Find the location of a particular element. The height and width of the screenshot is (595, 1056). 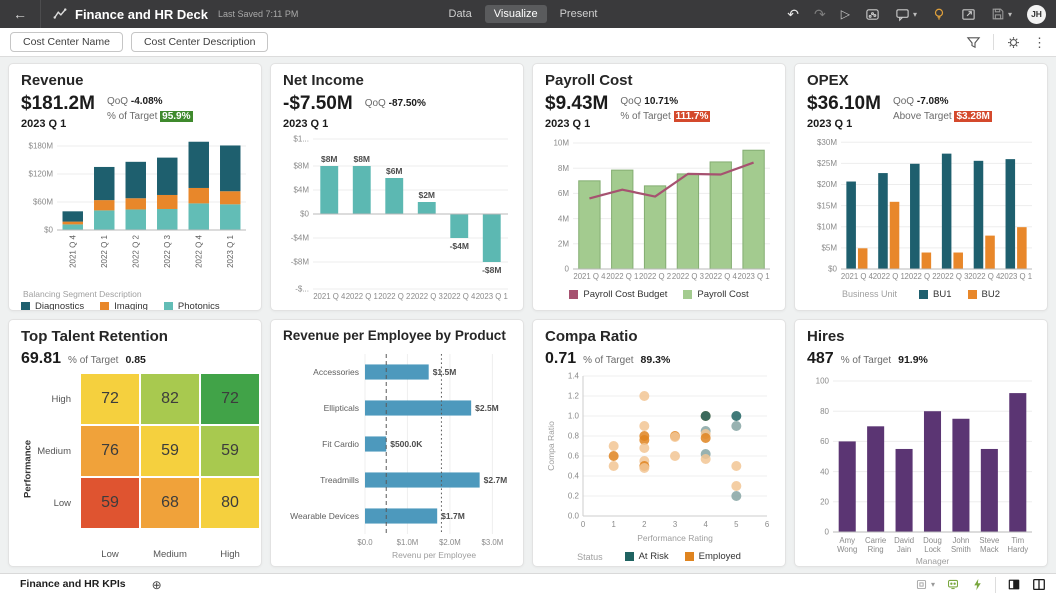

open-window-icon is located at coordinates (968, 14).